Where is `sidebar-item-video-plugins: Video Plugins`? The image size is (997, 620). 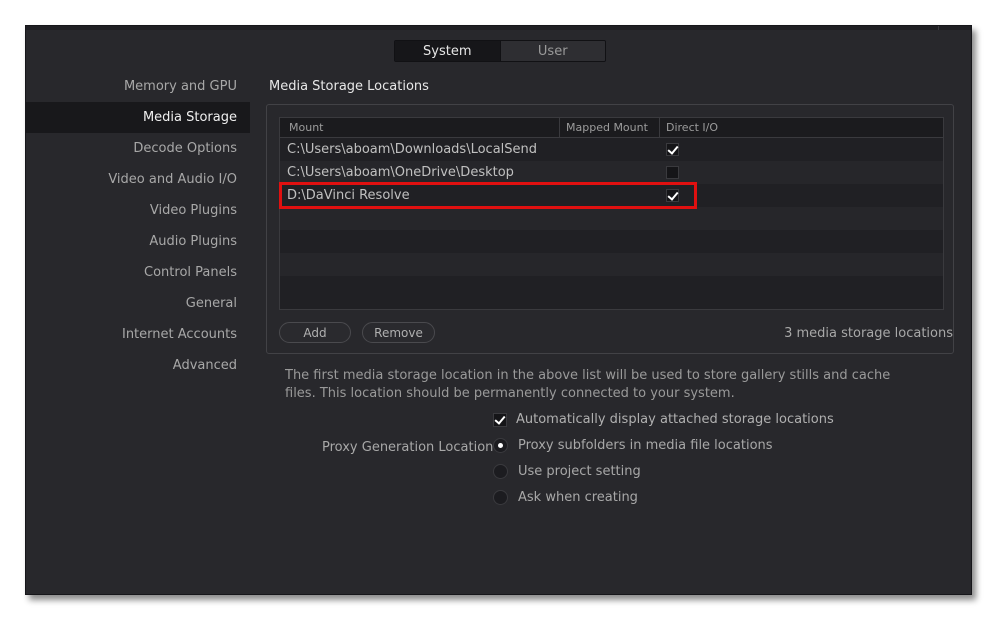 sidebar-item-video-plugins: Video Plugins is located at coordinates (138, 210).